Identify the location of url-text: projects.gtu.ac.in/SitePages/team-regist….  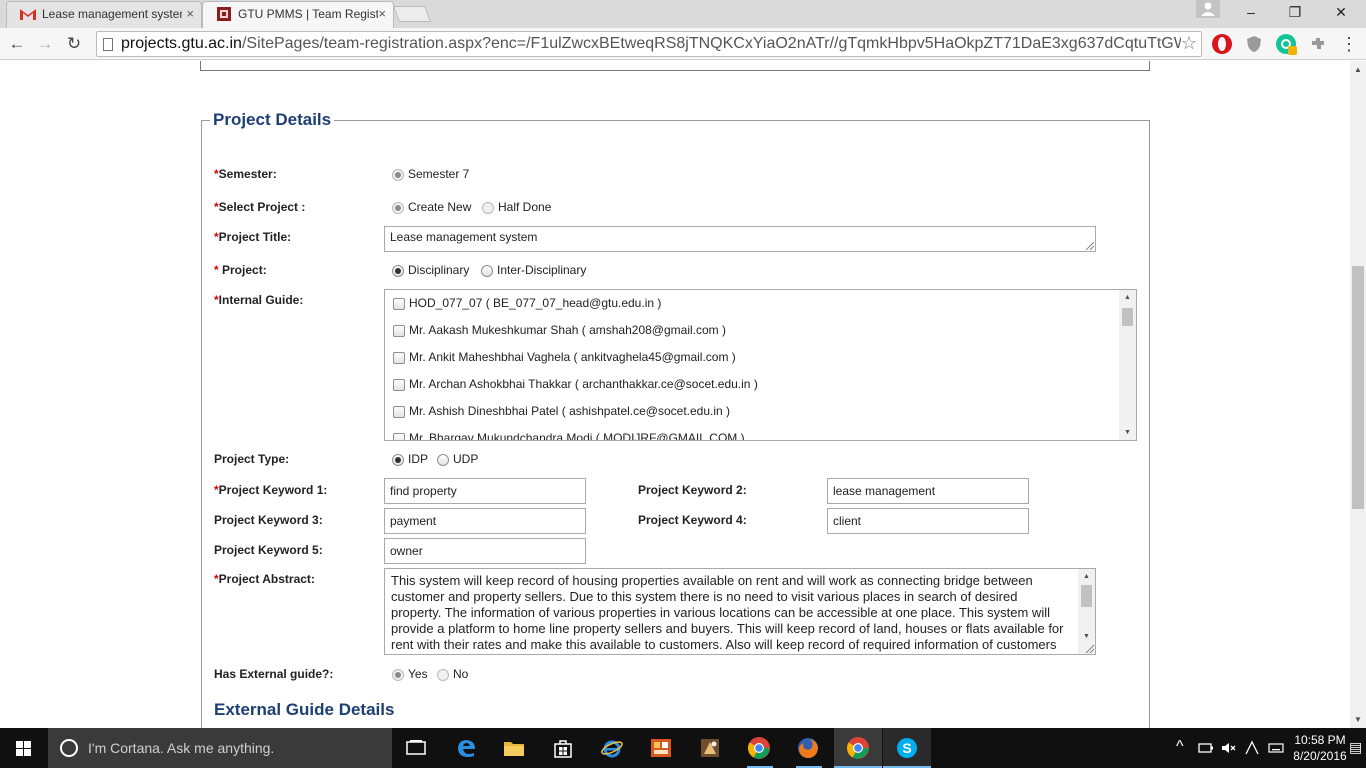
(651, 44).